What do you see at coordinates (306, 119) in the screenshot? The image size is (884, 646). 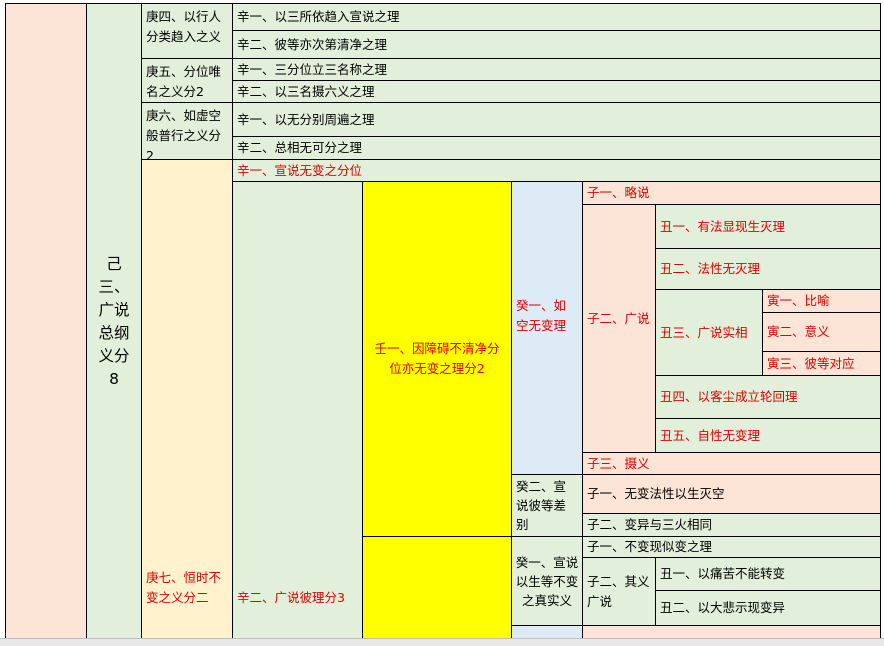 I see `g6-x1-text: 辛一、以无分别周遍之理` at bounding box center [306, 119].